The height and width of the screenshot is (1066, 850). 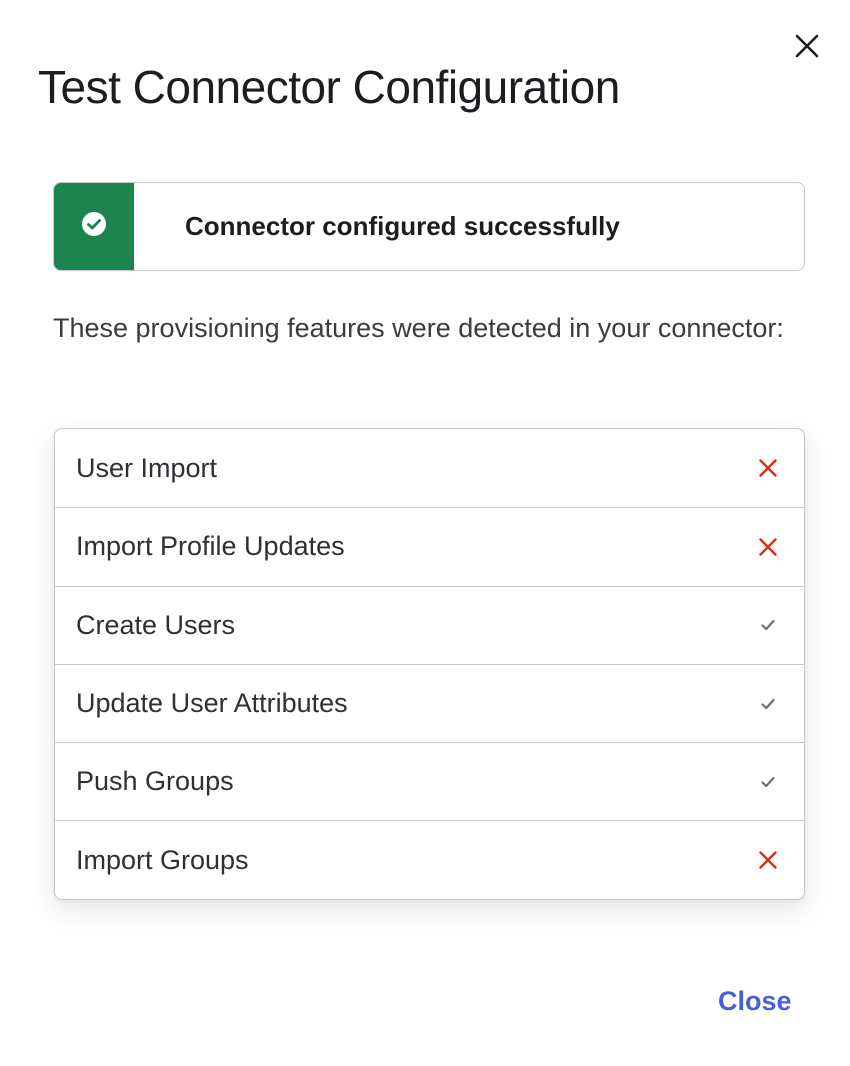 What do you see at coordinates (147, 467) in the screenshot?
I see `feature-label: User Import` at bounding box center [147, 467].